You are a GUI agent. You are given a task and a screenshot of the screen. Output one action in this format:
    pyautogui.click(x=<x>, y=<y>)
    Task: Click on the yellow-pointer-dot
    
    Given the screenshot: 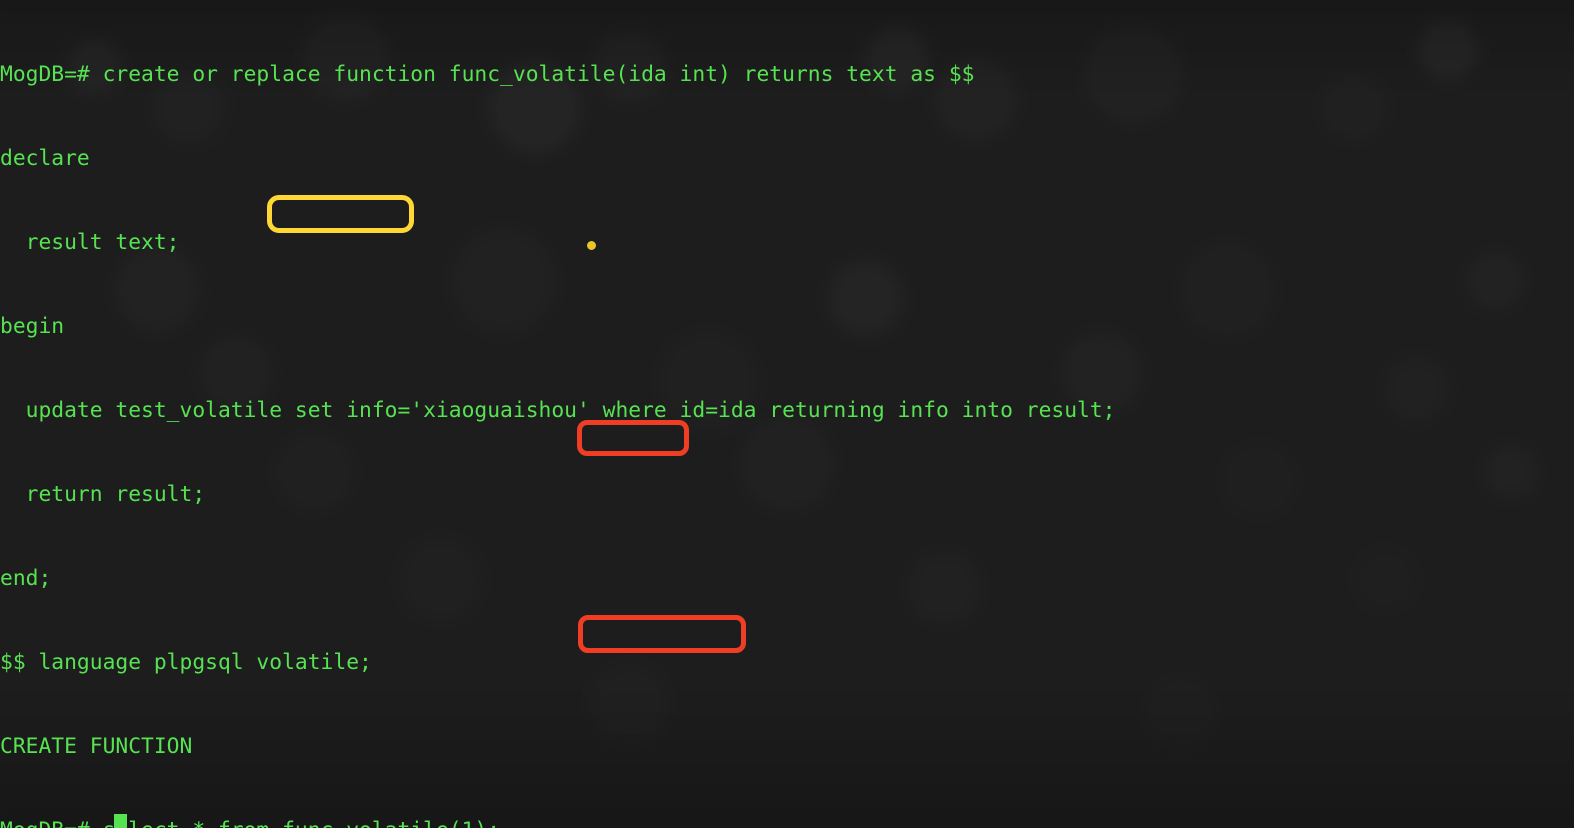 What is the action you would take?
    pyautogui.click(x=591, y=245)
    